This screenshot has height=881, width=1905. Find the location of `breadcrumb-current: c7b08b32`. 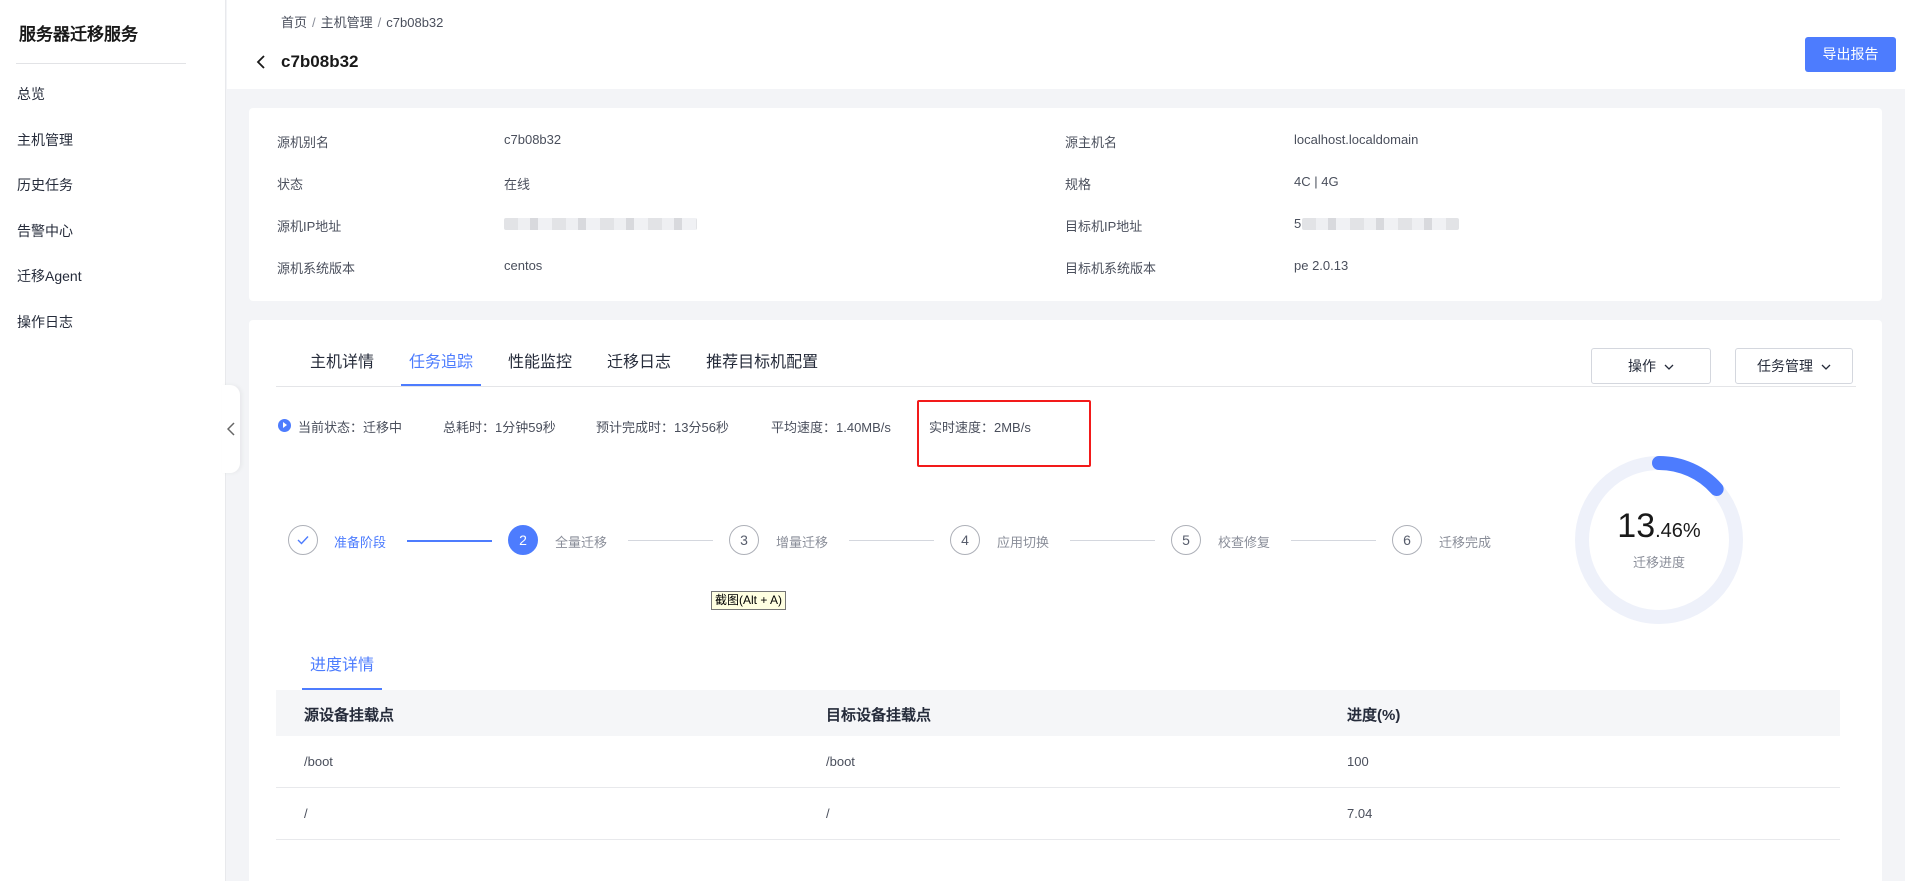

breadcrumb-current: c7b08b32 is located at coordinates (415, 22).